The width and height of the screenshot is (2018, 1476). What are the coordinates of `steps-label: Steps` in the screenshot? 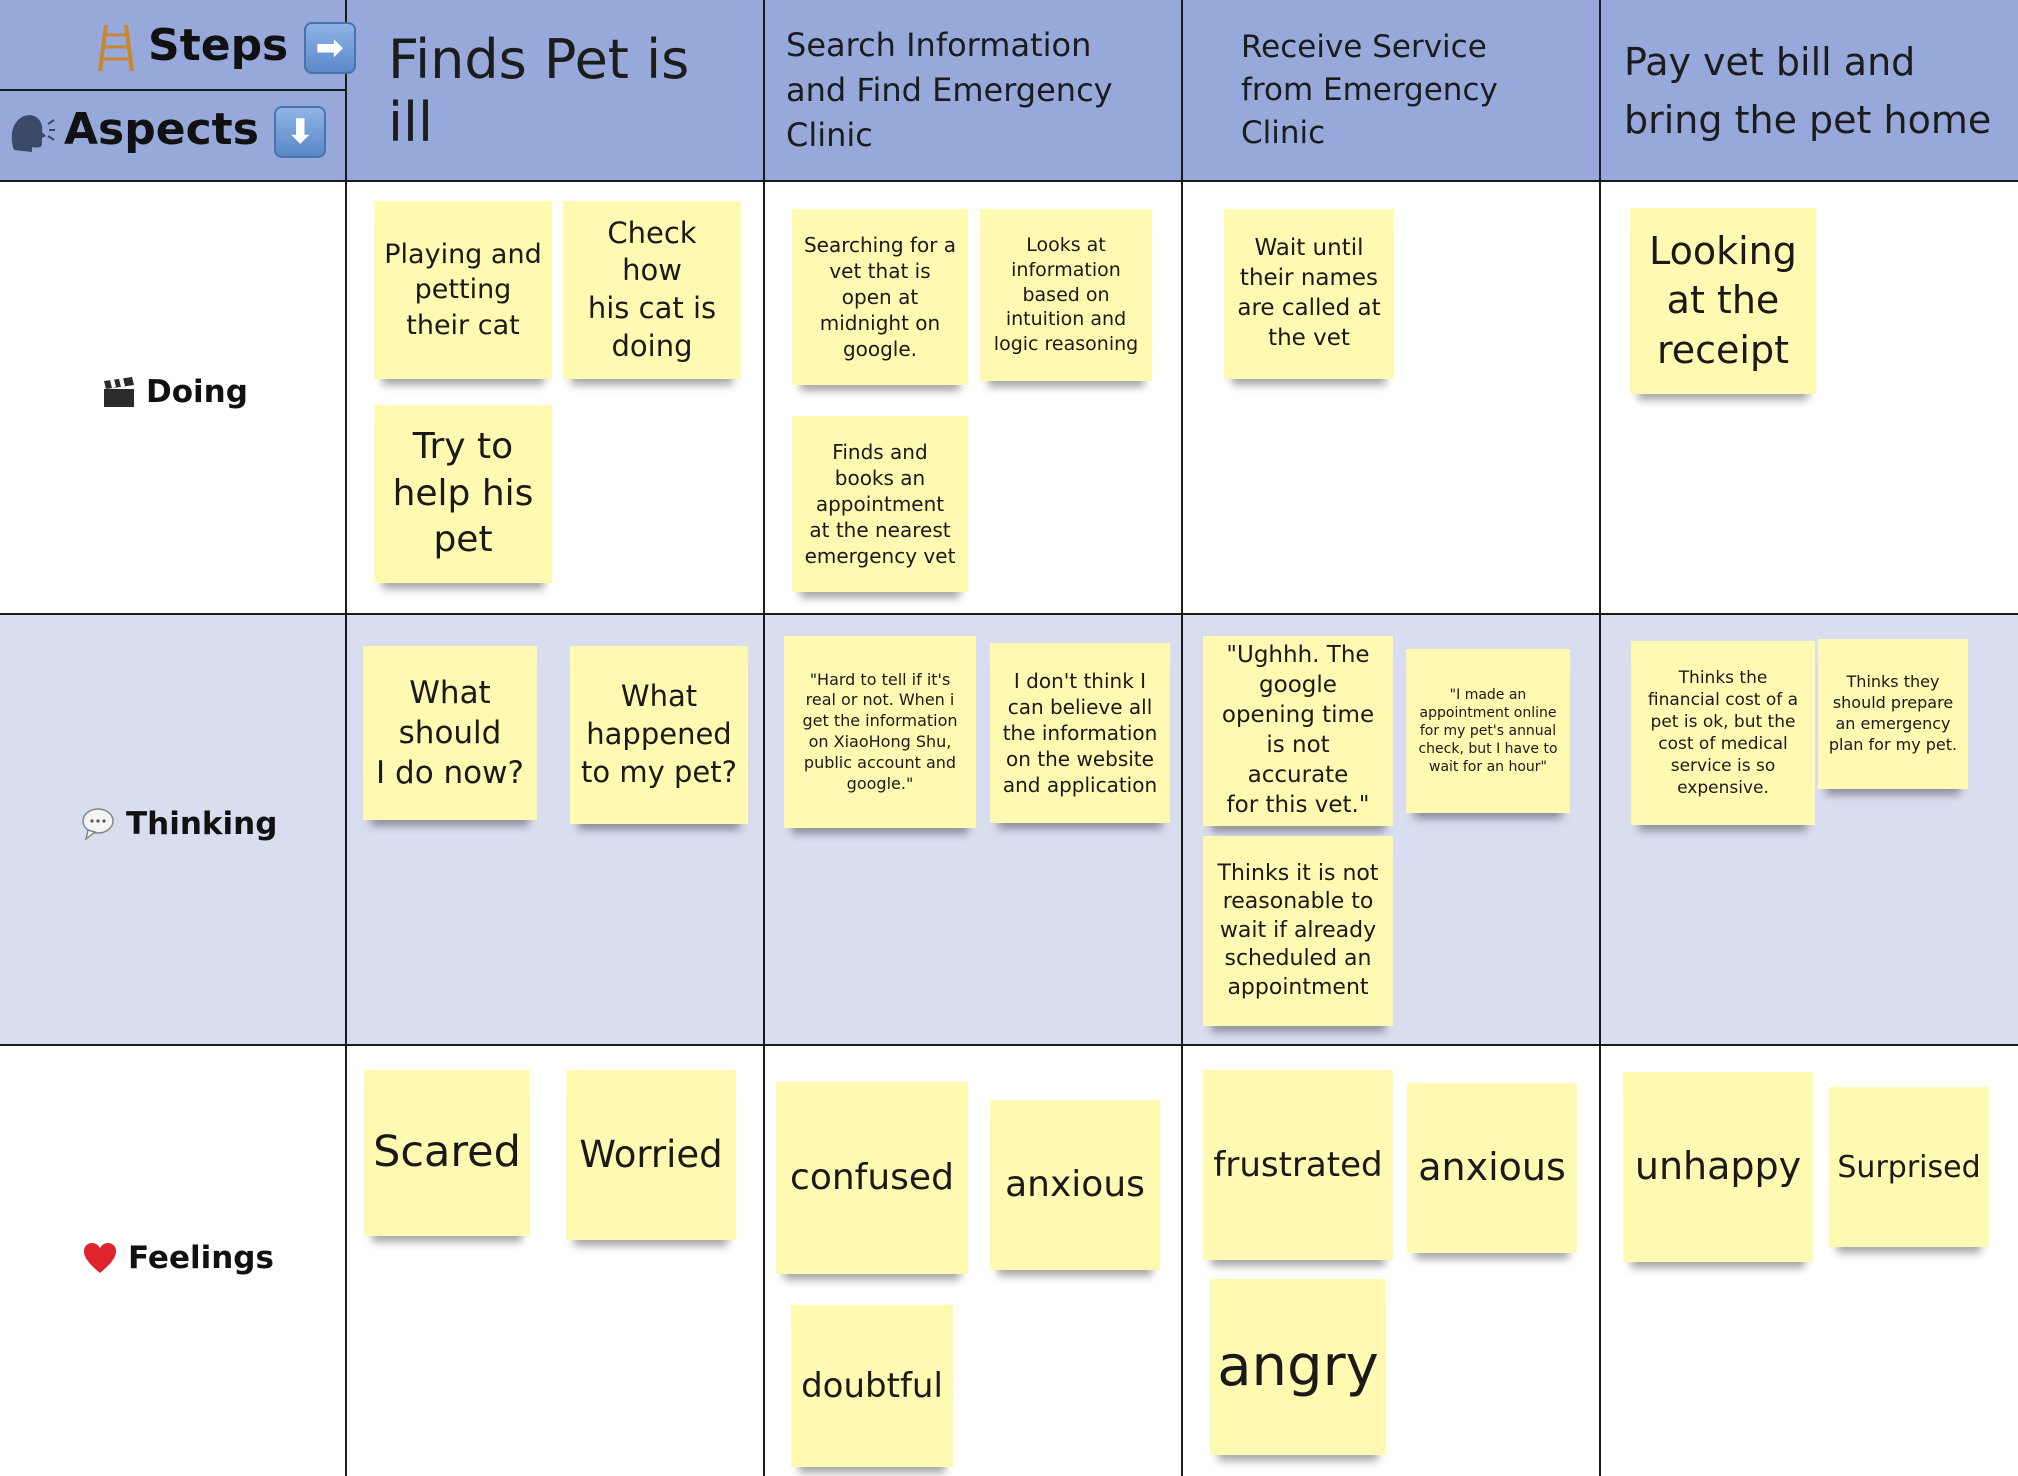 It's located at (218, 45).